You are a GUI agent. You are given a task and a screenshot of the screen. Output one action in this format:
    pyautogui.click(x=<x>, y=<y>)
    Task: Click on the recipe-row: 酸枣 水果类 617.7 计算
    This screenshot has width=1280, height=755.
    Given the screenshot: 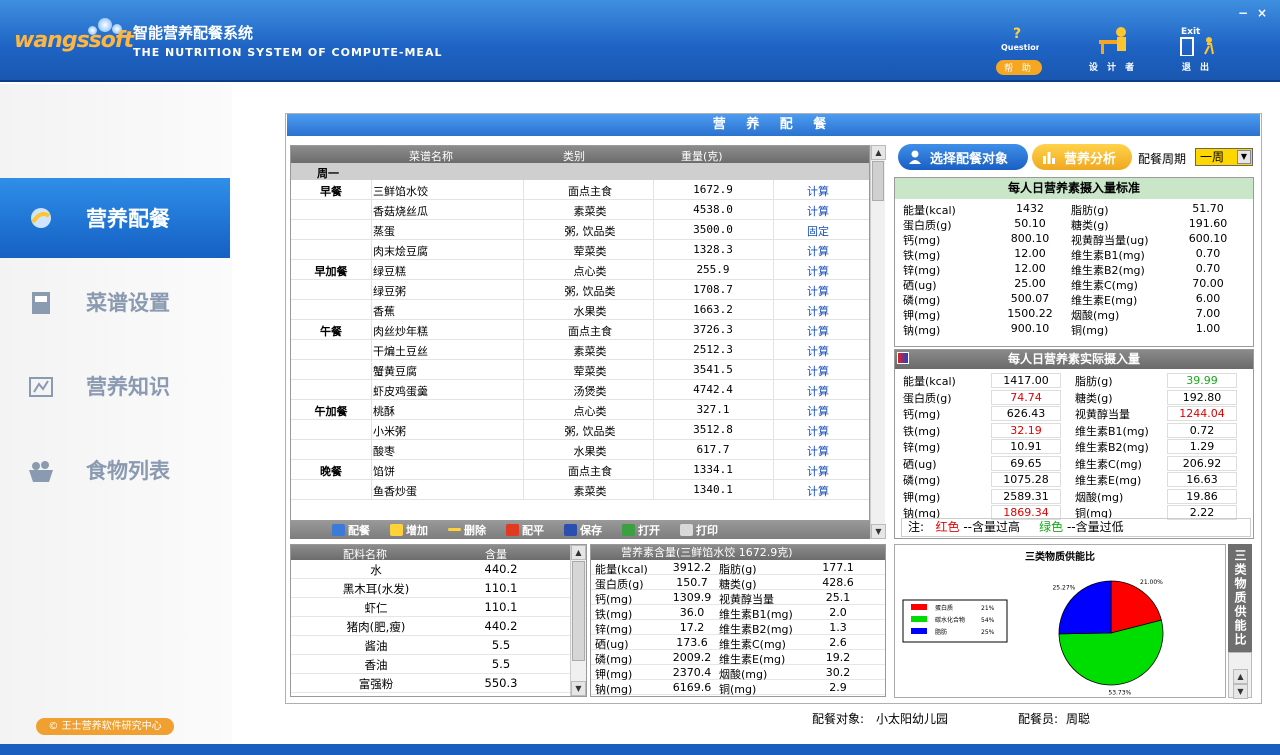 What is the action you would take?
    pyautogui.click(x=580, y=450)
    